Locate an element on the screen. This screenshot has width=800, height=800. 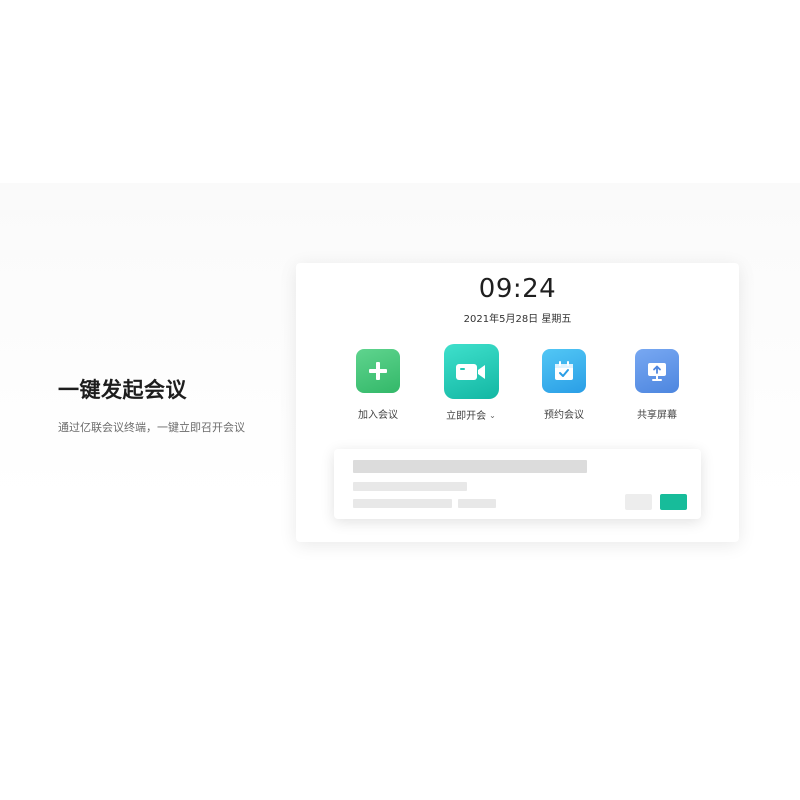
meeting-list-card is located at coordinates (517, 484).